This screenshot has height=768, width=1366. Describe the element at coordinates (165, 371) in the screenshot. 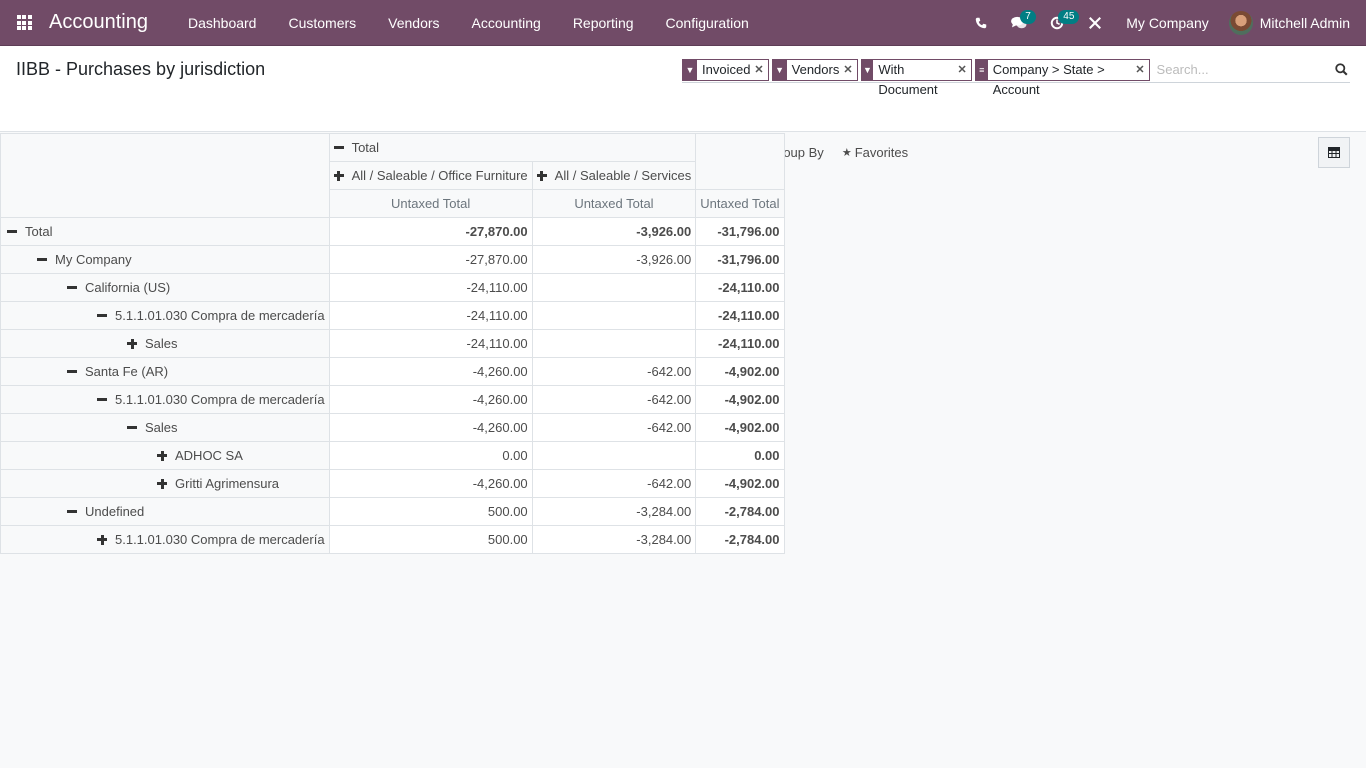

I see `row-header: Santa Fe (AR)` at that location.